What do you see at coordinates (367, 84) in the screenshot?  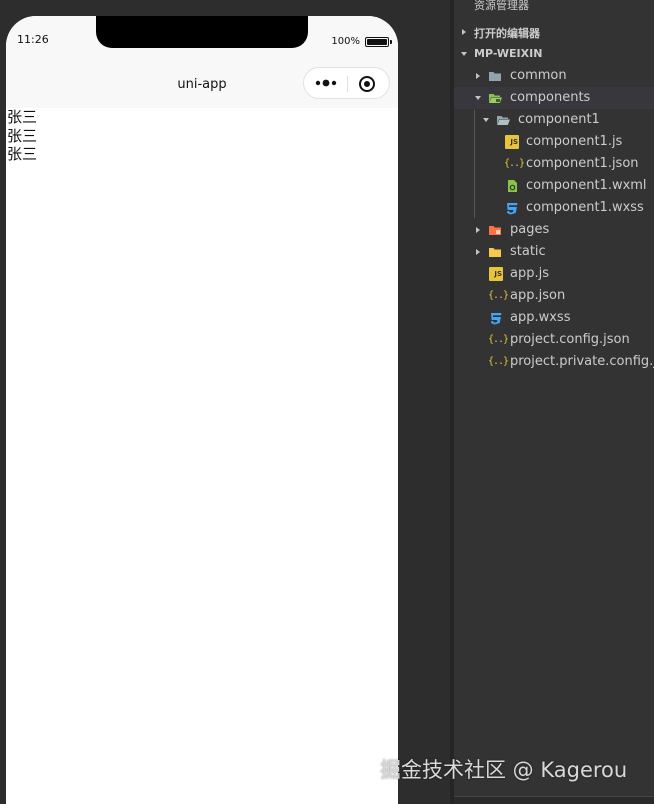 I see `close-miniprogram-icon` at bounding box center [367, 84].